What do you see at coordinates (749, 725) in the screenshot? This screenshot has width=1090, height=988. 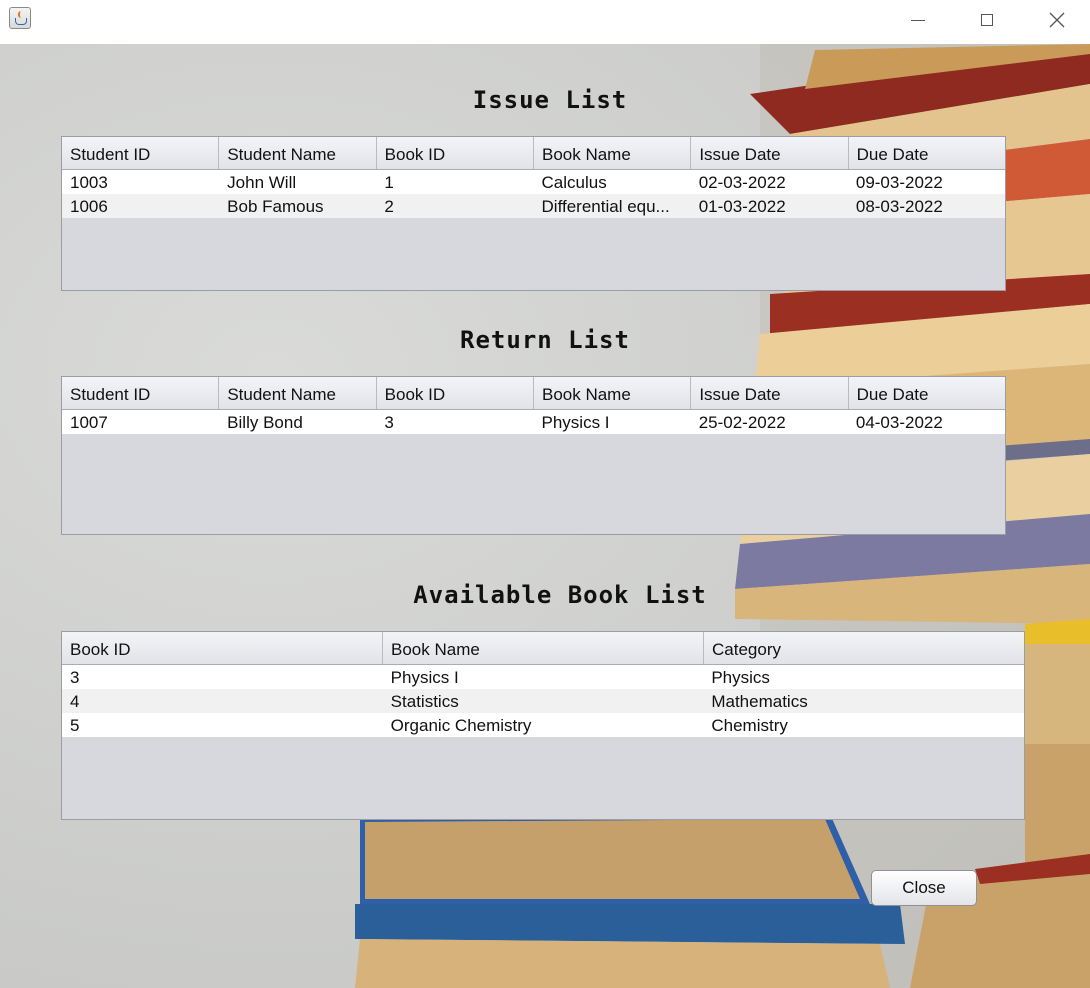 I see `cell: Chemistry` at bounding box center [749, 725].